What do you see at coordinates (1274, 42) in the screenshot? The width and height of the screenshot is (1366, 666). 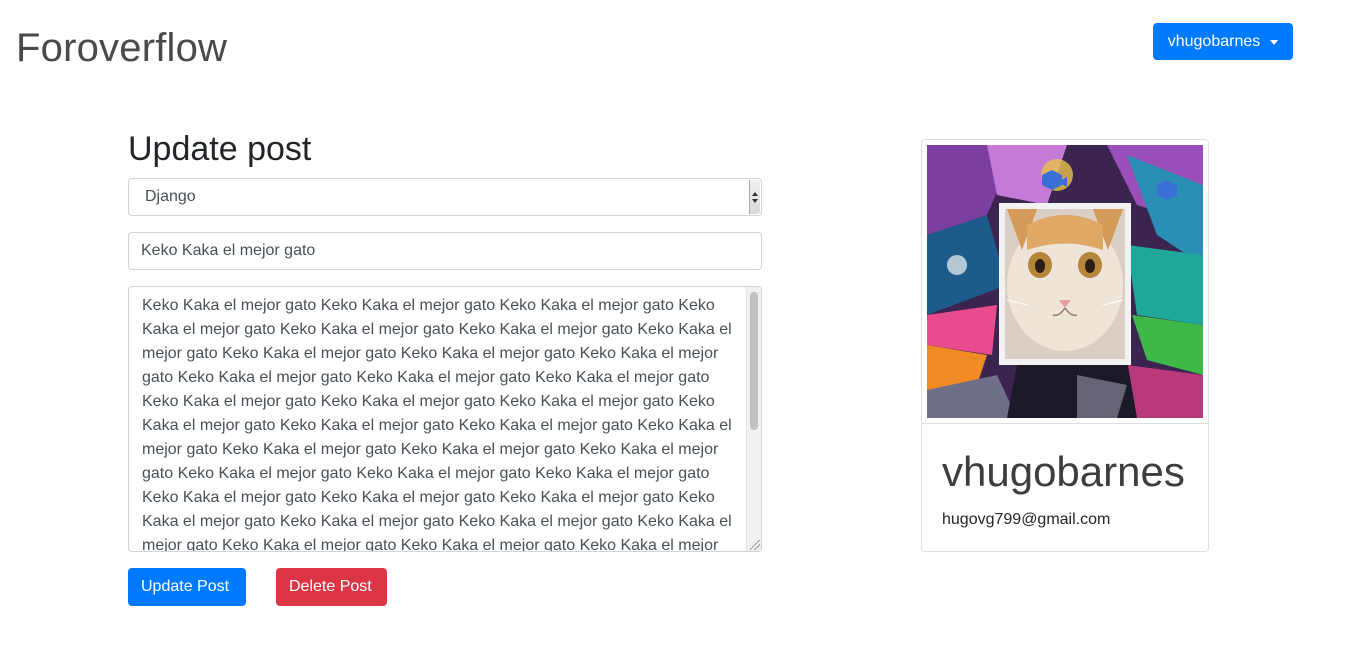 I see `caret-down-icon` at bounding box center [1274, 42].